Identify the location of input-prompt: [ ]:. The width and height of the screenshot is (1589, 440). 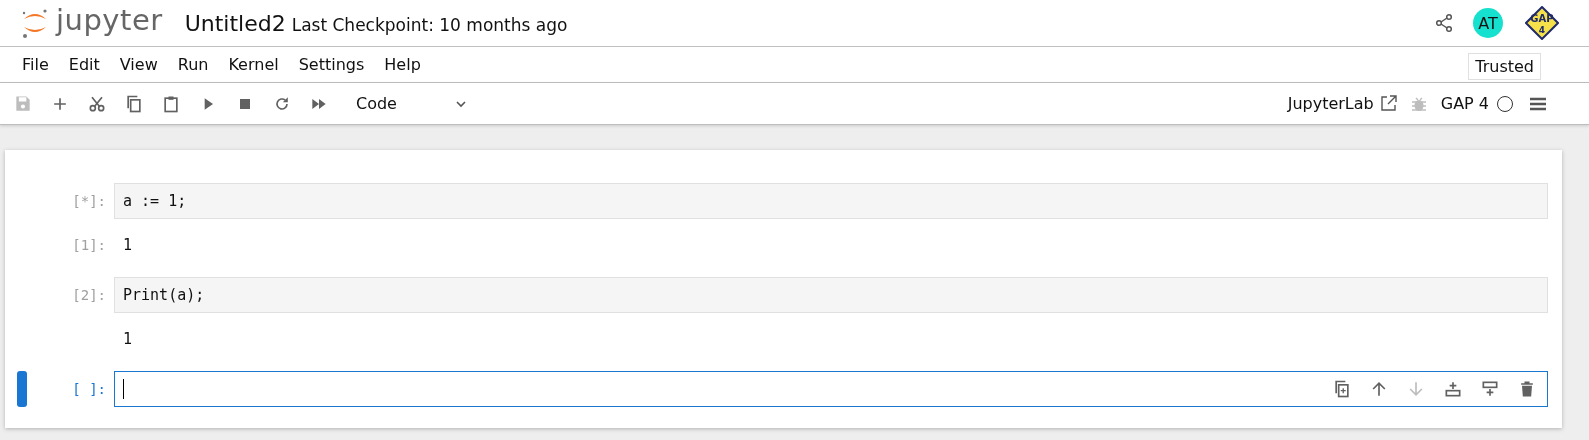
(89, 389).